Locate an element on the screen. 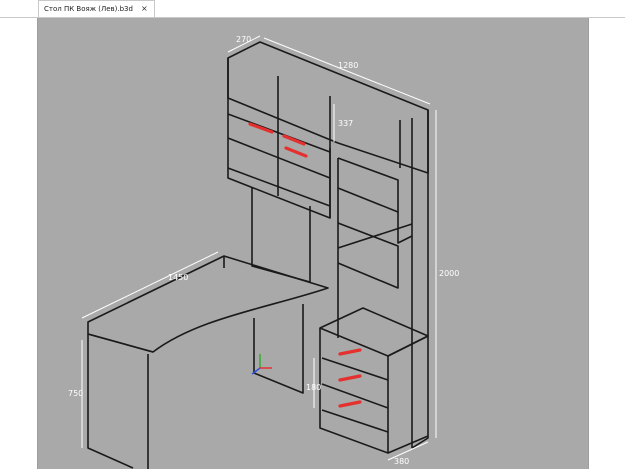  dim-pedestal-depth: 380 is located at coordinates (401, 461).